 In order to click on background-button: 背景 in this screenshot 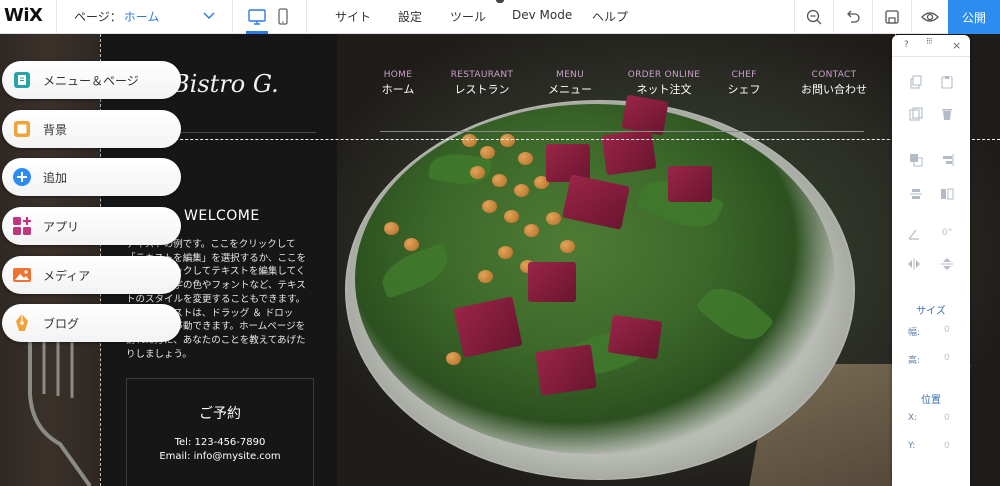, I will do `click(91, 129)`.